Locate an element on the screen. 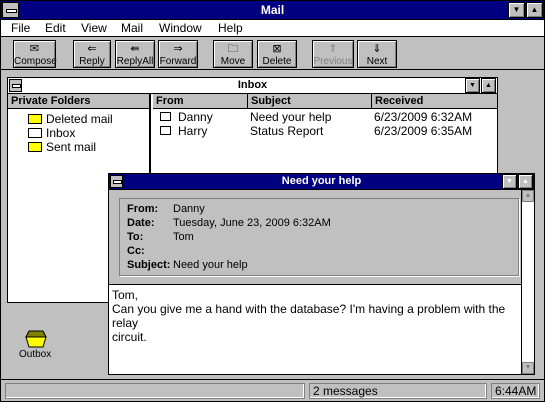  body-line: circuit. is located at coordinates (129, 337).